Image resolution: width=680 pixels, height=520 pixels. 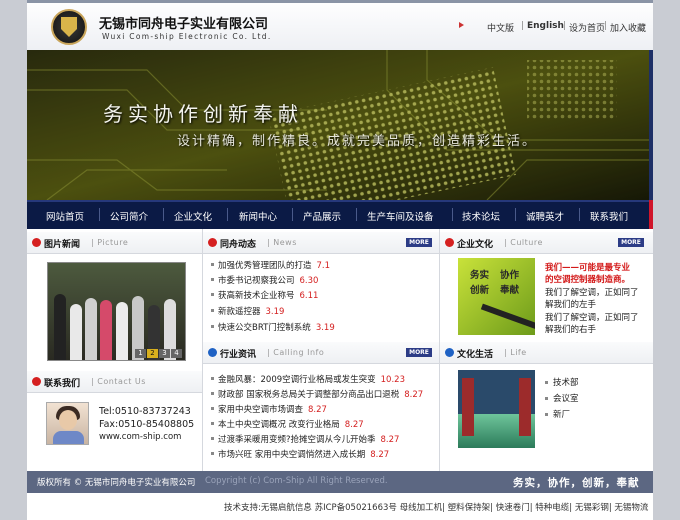 I want to click on news-more-button: MORE, so click(x=419, y=242).